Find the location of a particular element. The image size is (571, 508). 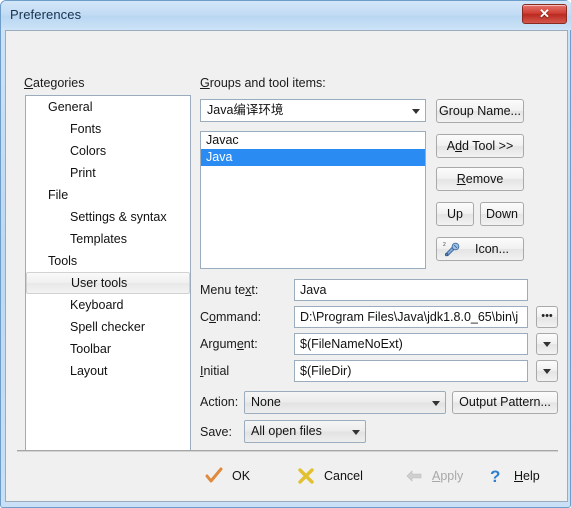

sidebar-item-file: File is located at coordinates (108, 195).